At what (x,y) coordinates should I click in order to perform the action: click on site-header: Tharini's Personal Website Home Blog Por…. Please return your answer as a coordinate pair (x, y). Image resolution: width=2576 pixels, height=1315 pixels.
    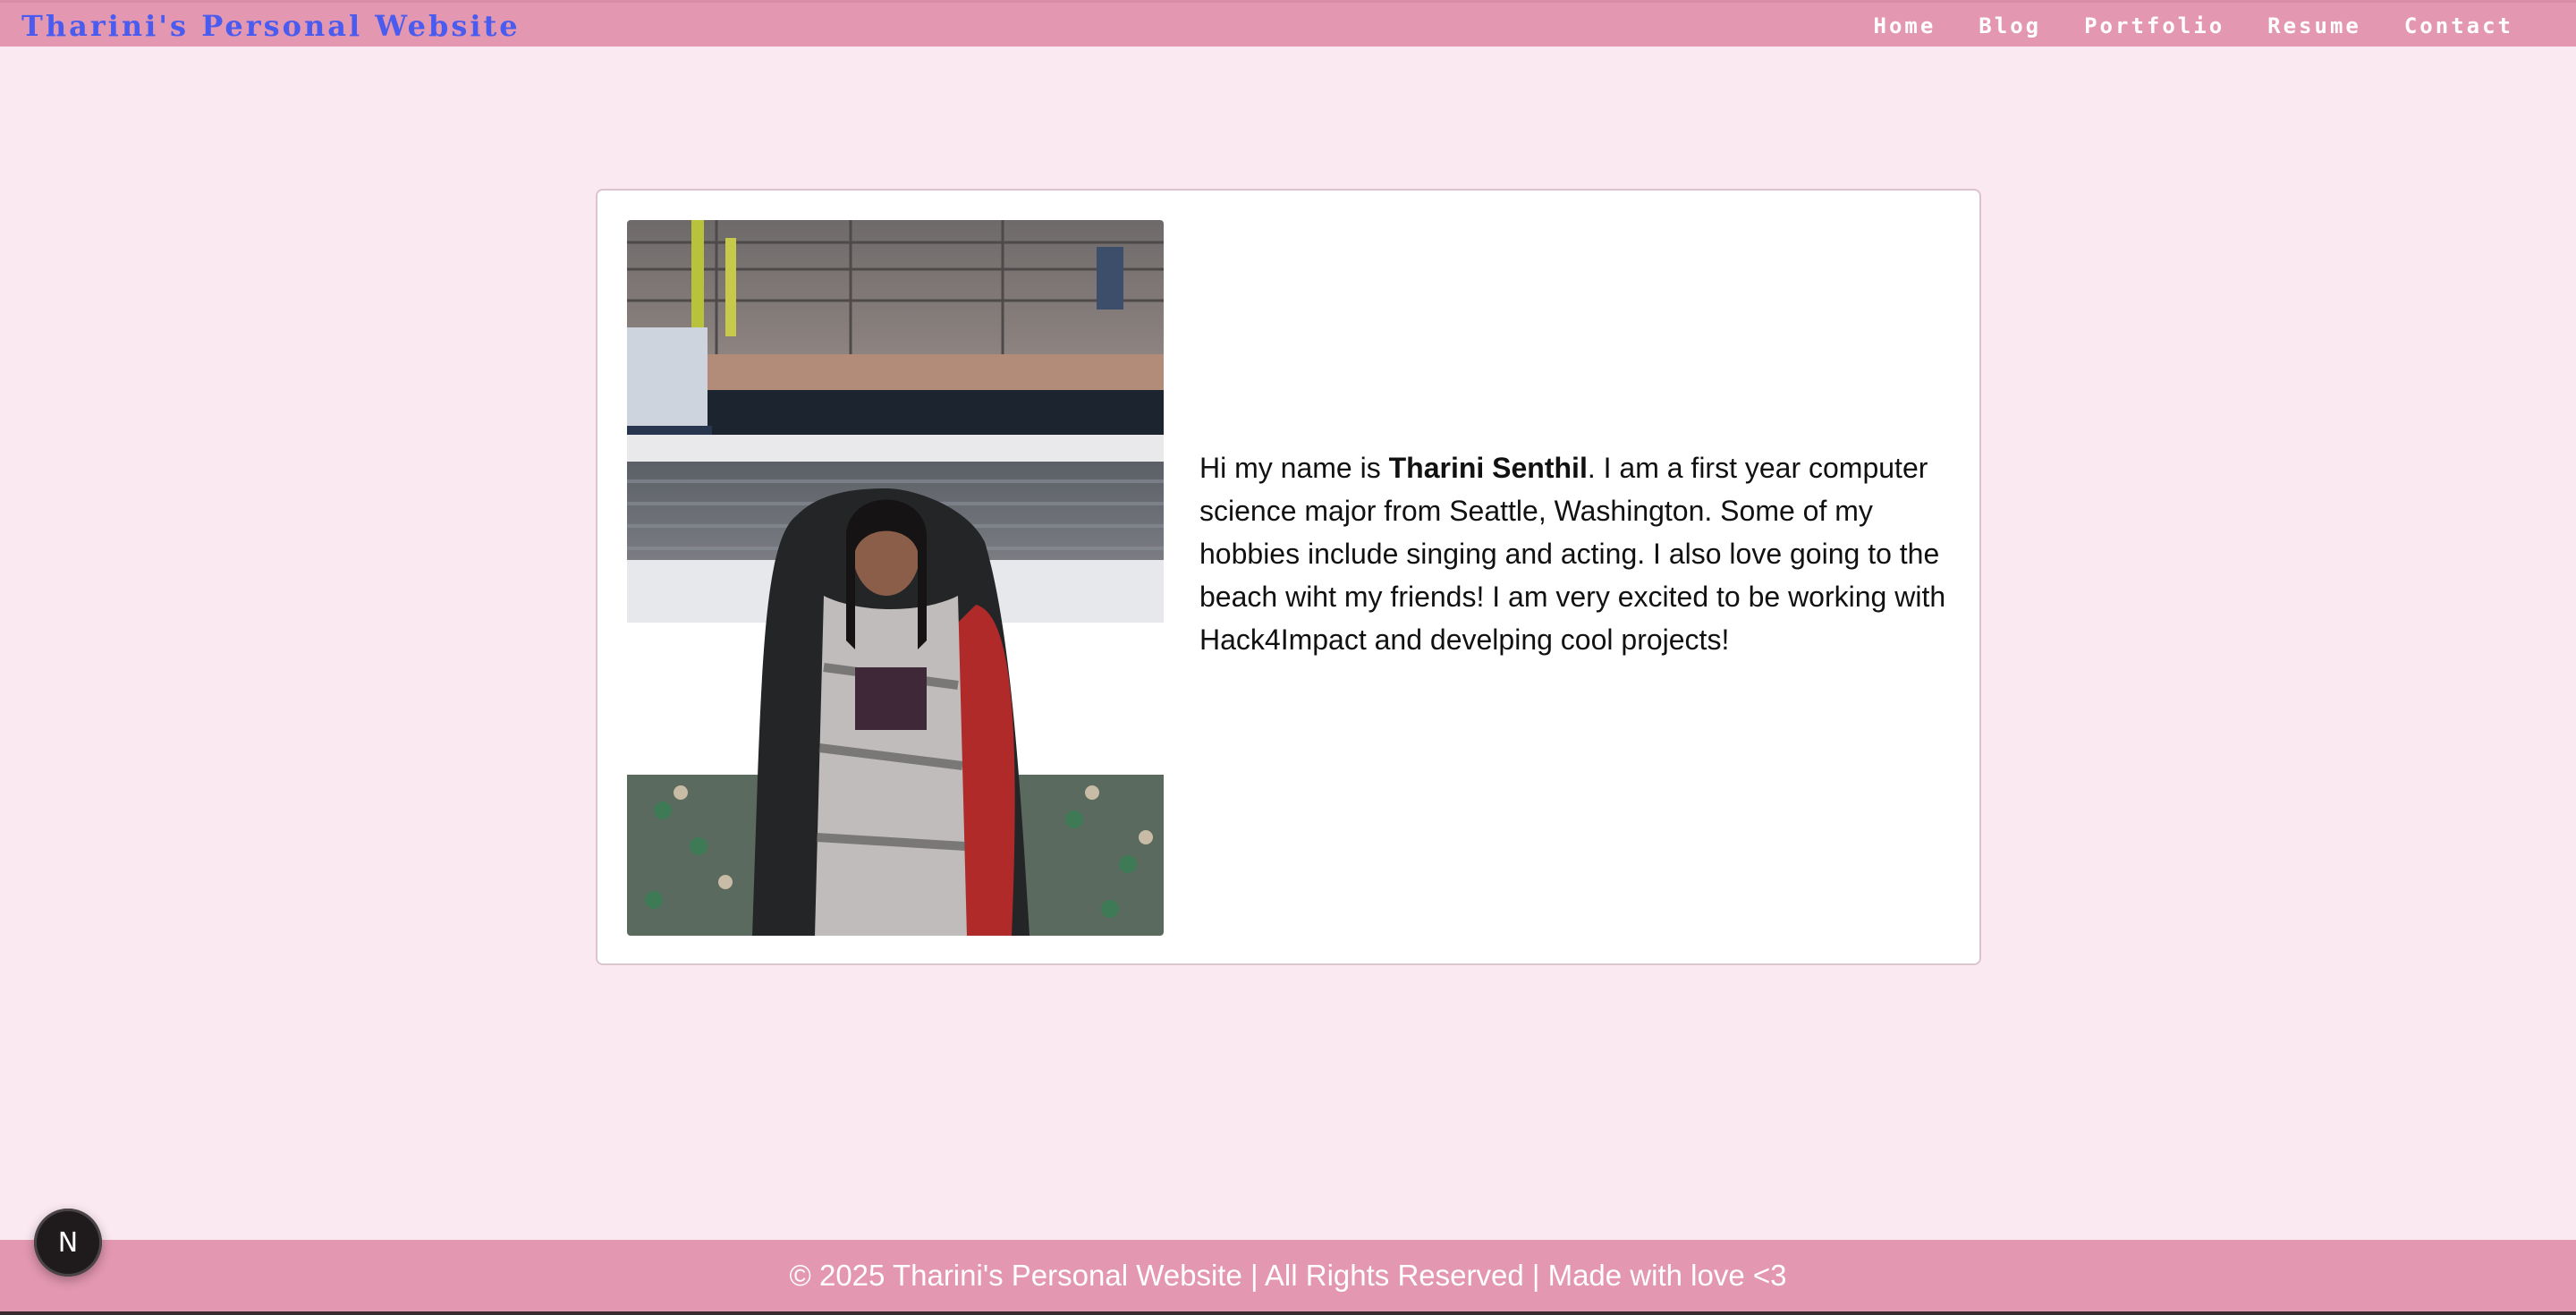
    Looking at the image, I should click on (1288, 23).